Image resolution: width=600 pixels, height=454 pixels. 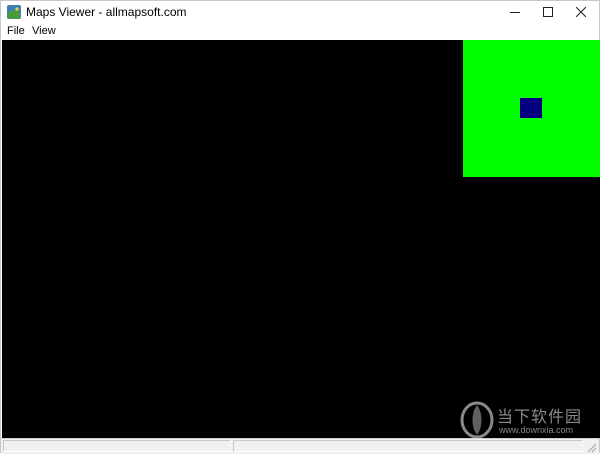 What do you see at coordinates (536, 430) in the screenshot?
I see `watermark-url: www.downxia.com` at bounding box center [536, 430].